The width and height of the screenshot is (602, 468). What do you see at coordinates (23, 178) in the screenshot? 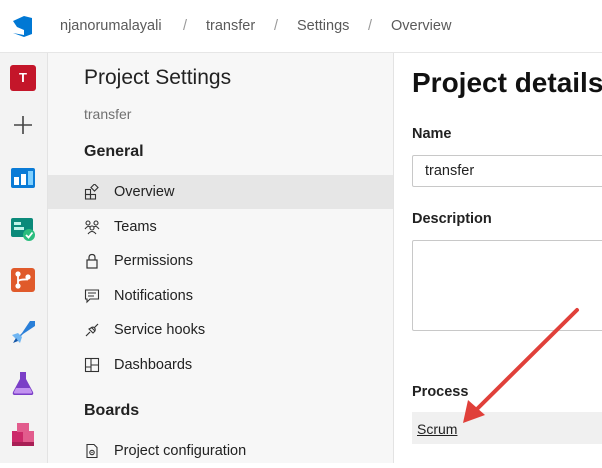
I see `boards-icon` at bounding box center [23, 178].